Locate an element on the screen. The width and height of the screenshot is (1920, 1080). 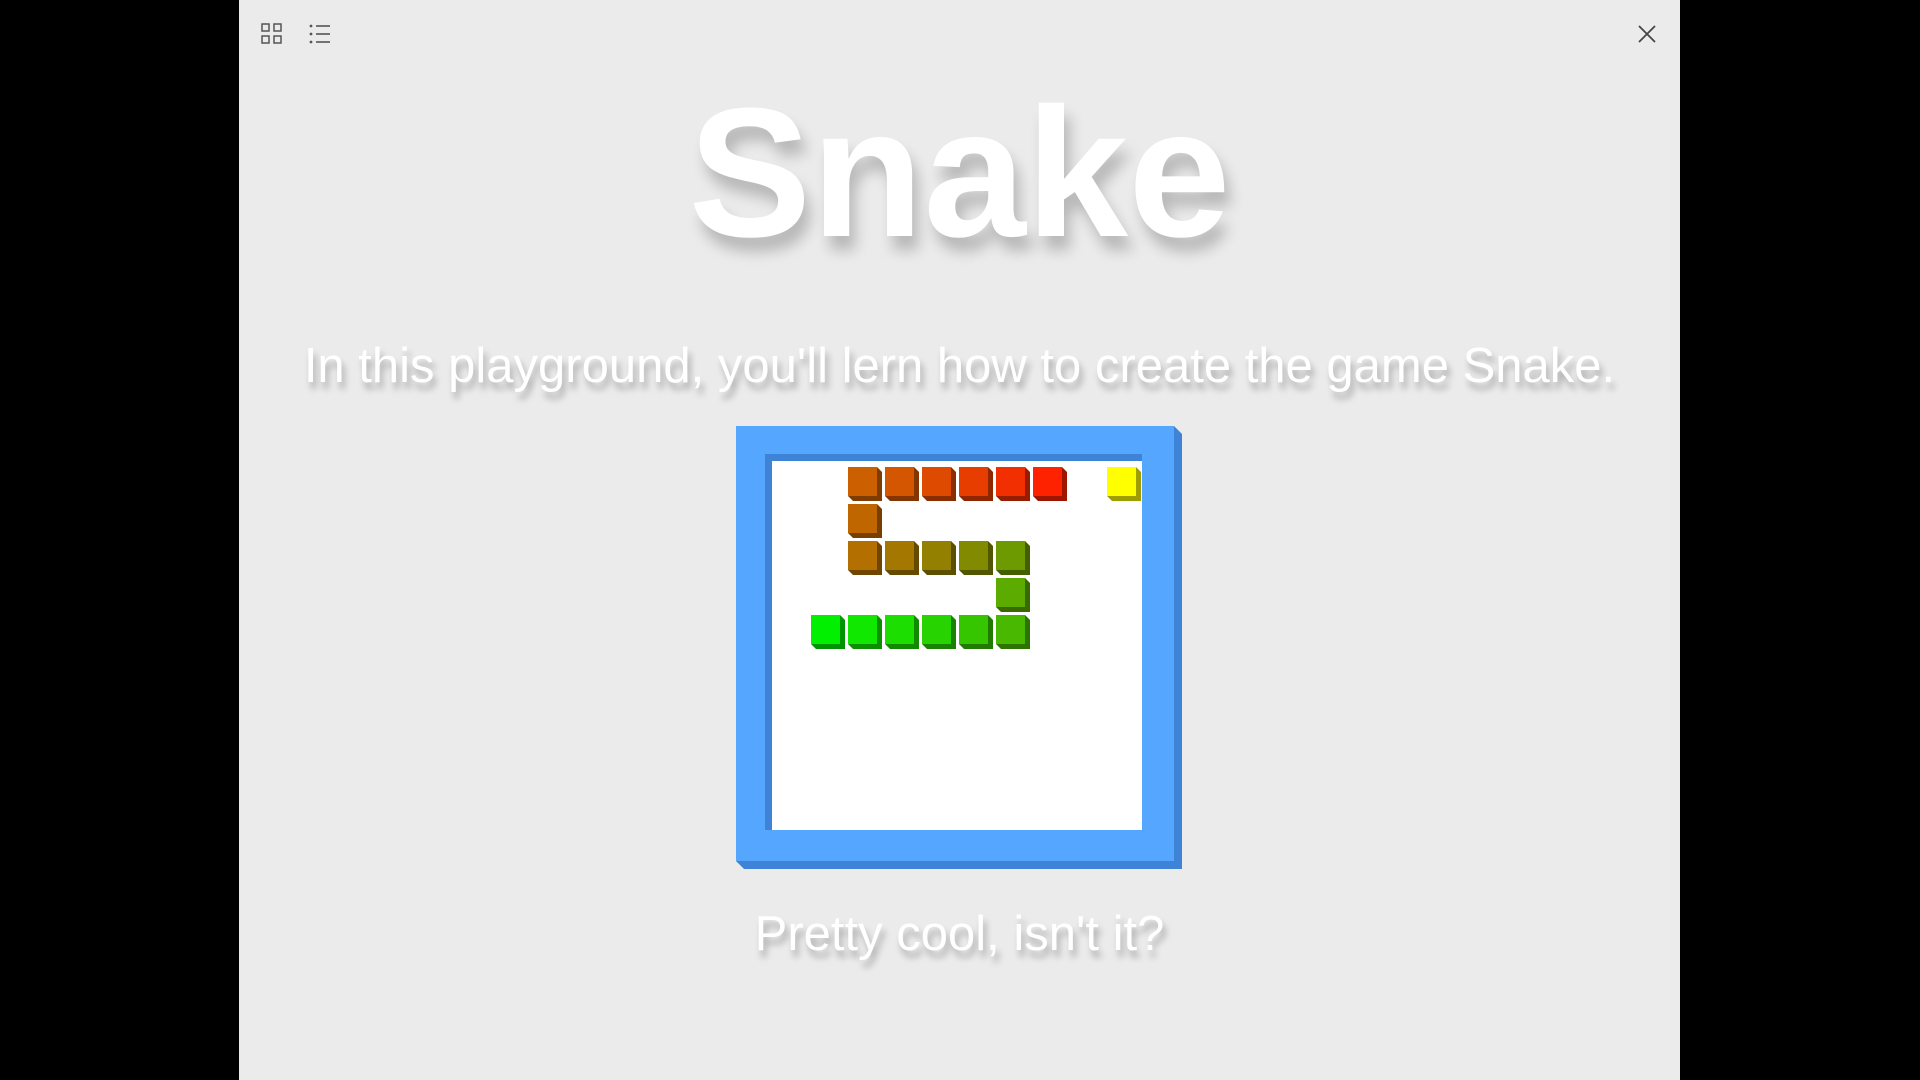
snake-head is located at coordinates (1047, 481).